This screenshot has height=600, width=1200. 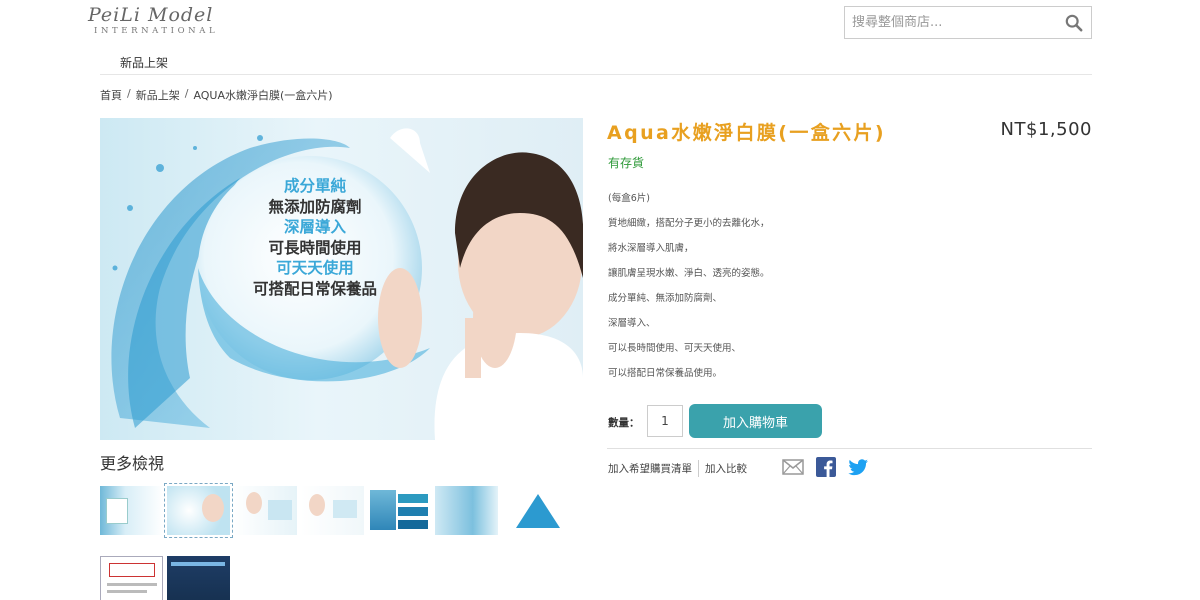 I want to click on product-actions: 加入希望購買清單 加入比較, so click(x=677, y=468).